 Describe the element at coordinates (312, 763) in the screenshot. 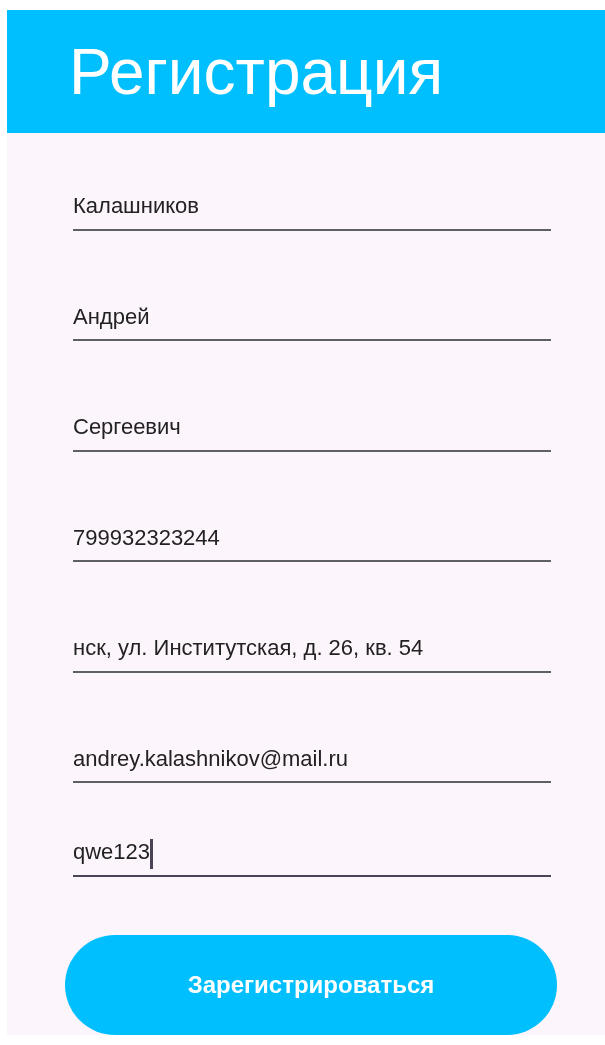

I see `input-field: andrey.kalashnikov@mail.ru` at that location.